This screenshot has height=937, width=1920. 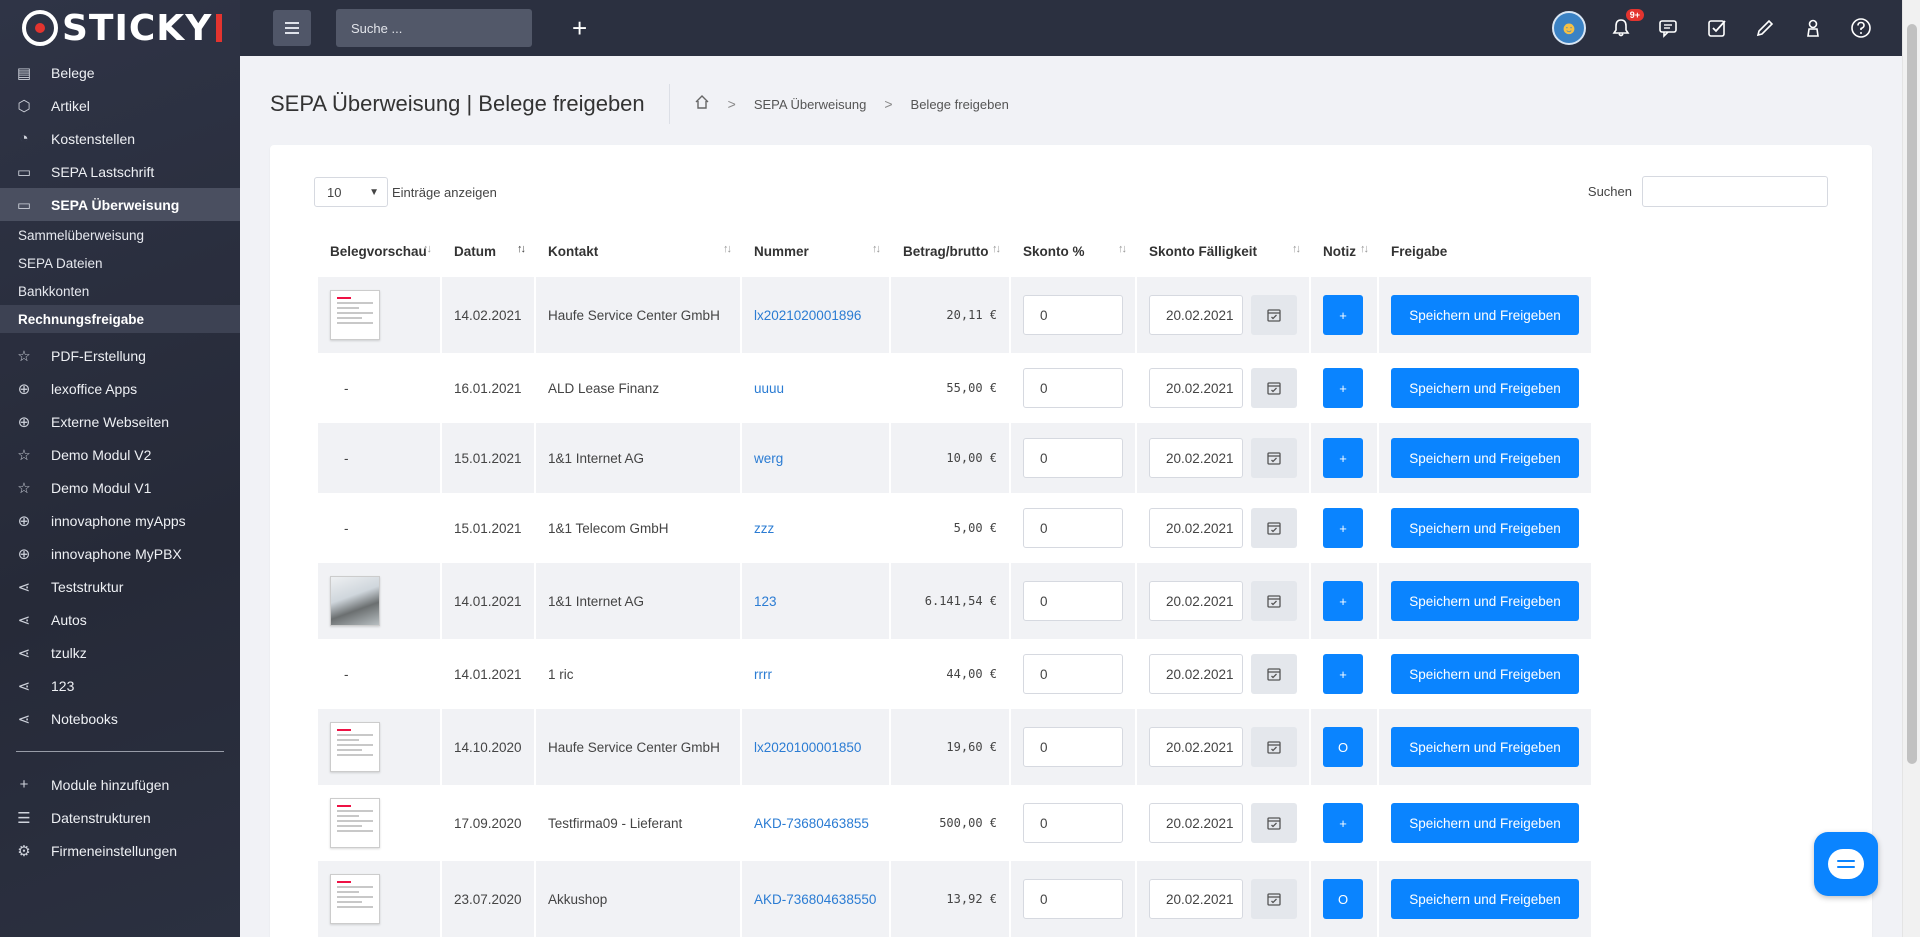 What do you see at coordinates (120, 487) in the screenshot?
I see `sidebar-item-demo-modul-v1: ☆ Demo Modul V1` at bounding box center [120, 487].